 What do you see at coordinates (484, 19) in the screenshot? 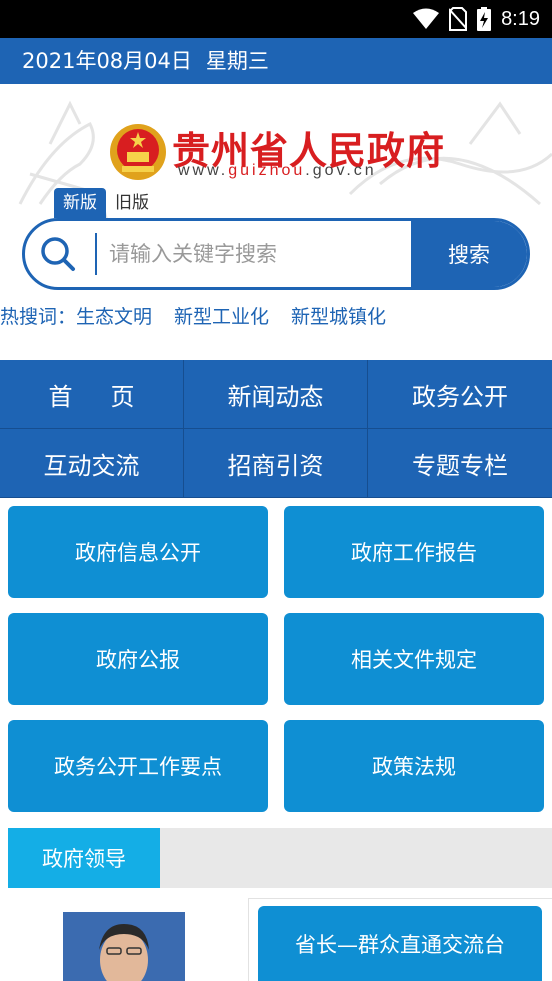
I see `battery-charging-icon` at bounding box center [484, 19].